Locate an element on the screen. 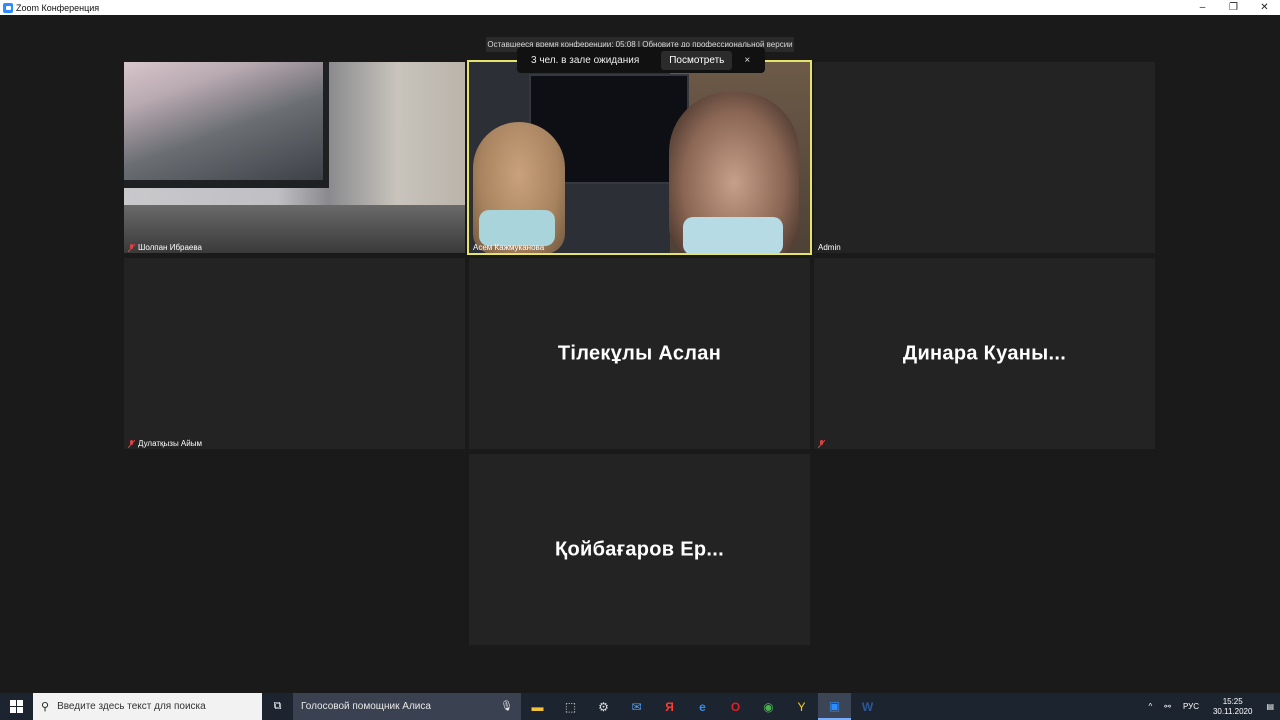  clock: 15:25 30.11.2020 is located at coordinates (1232, 707).